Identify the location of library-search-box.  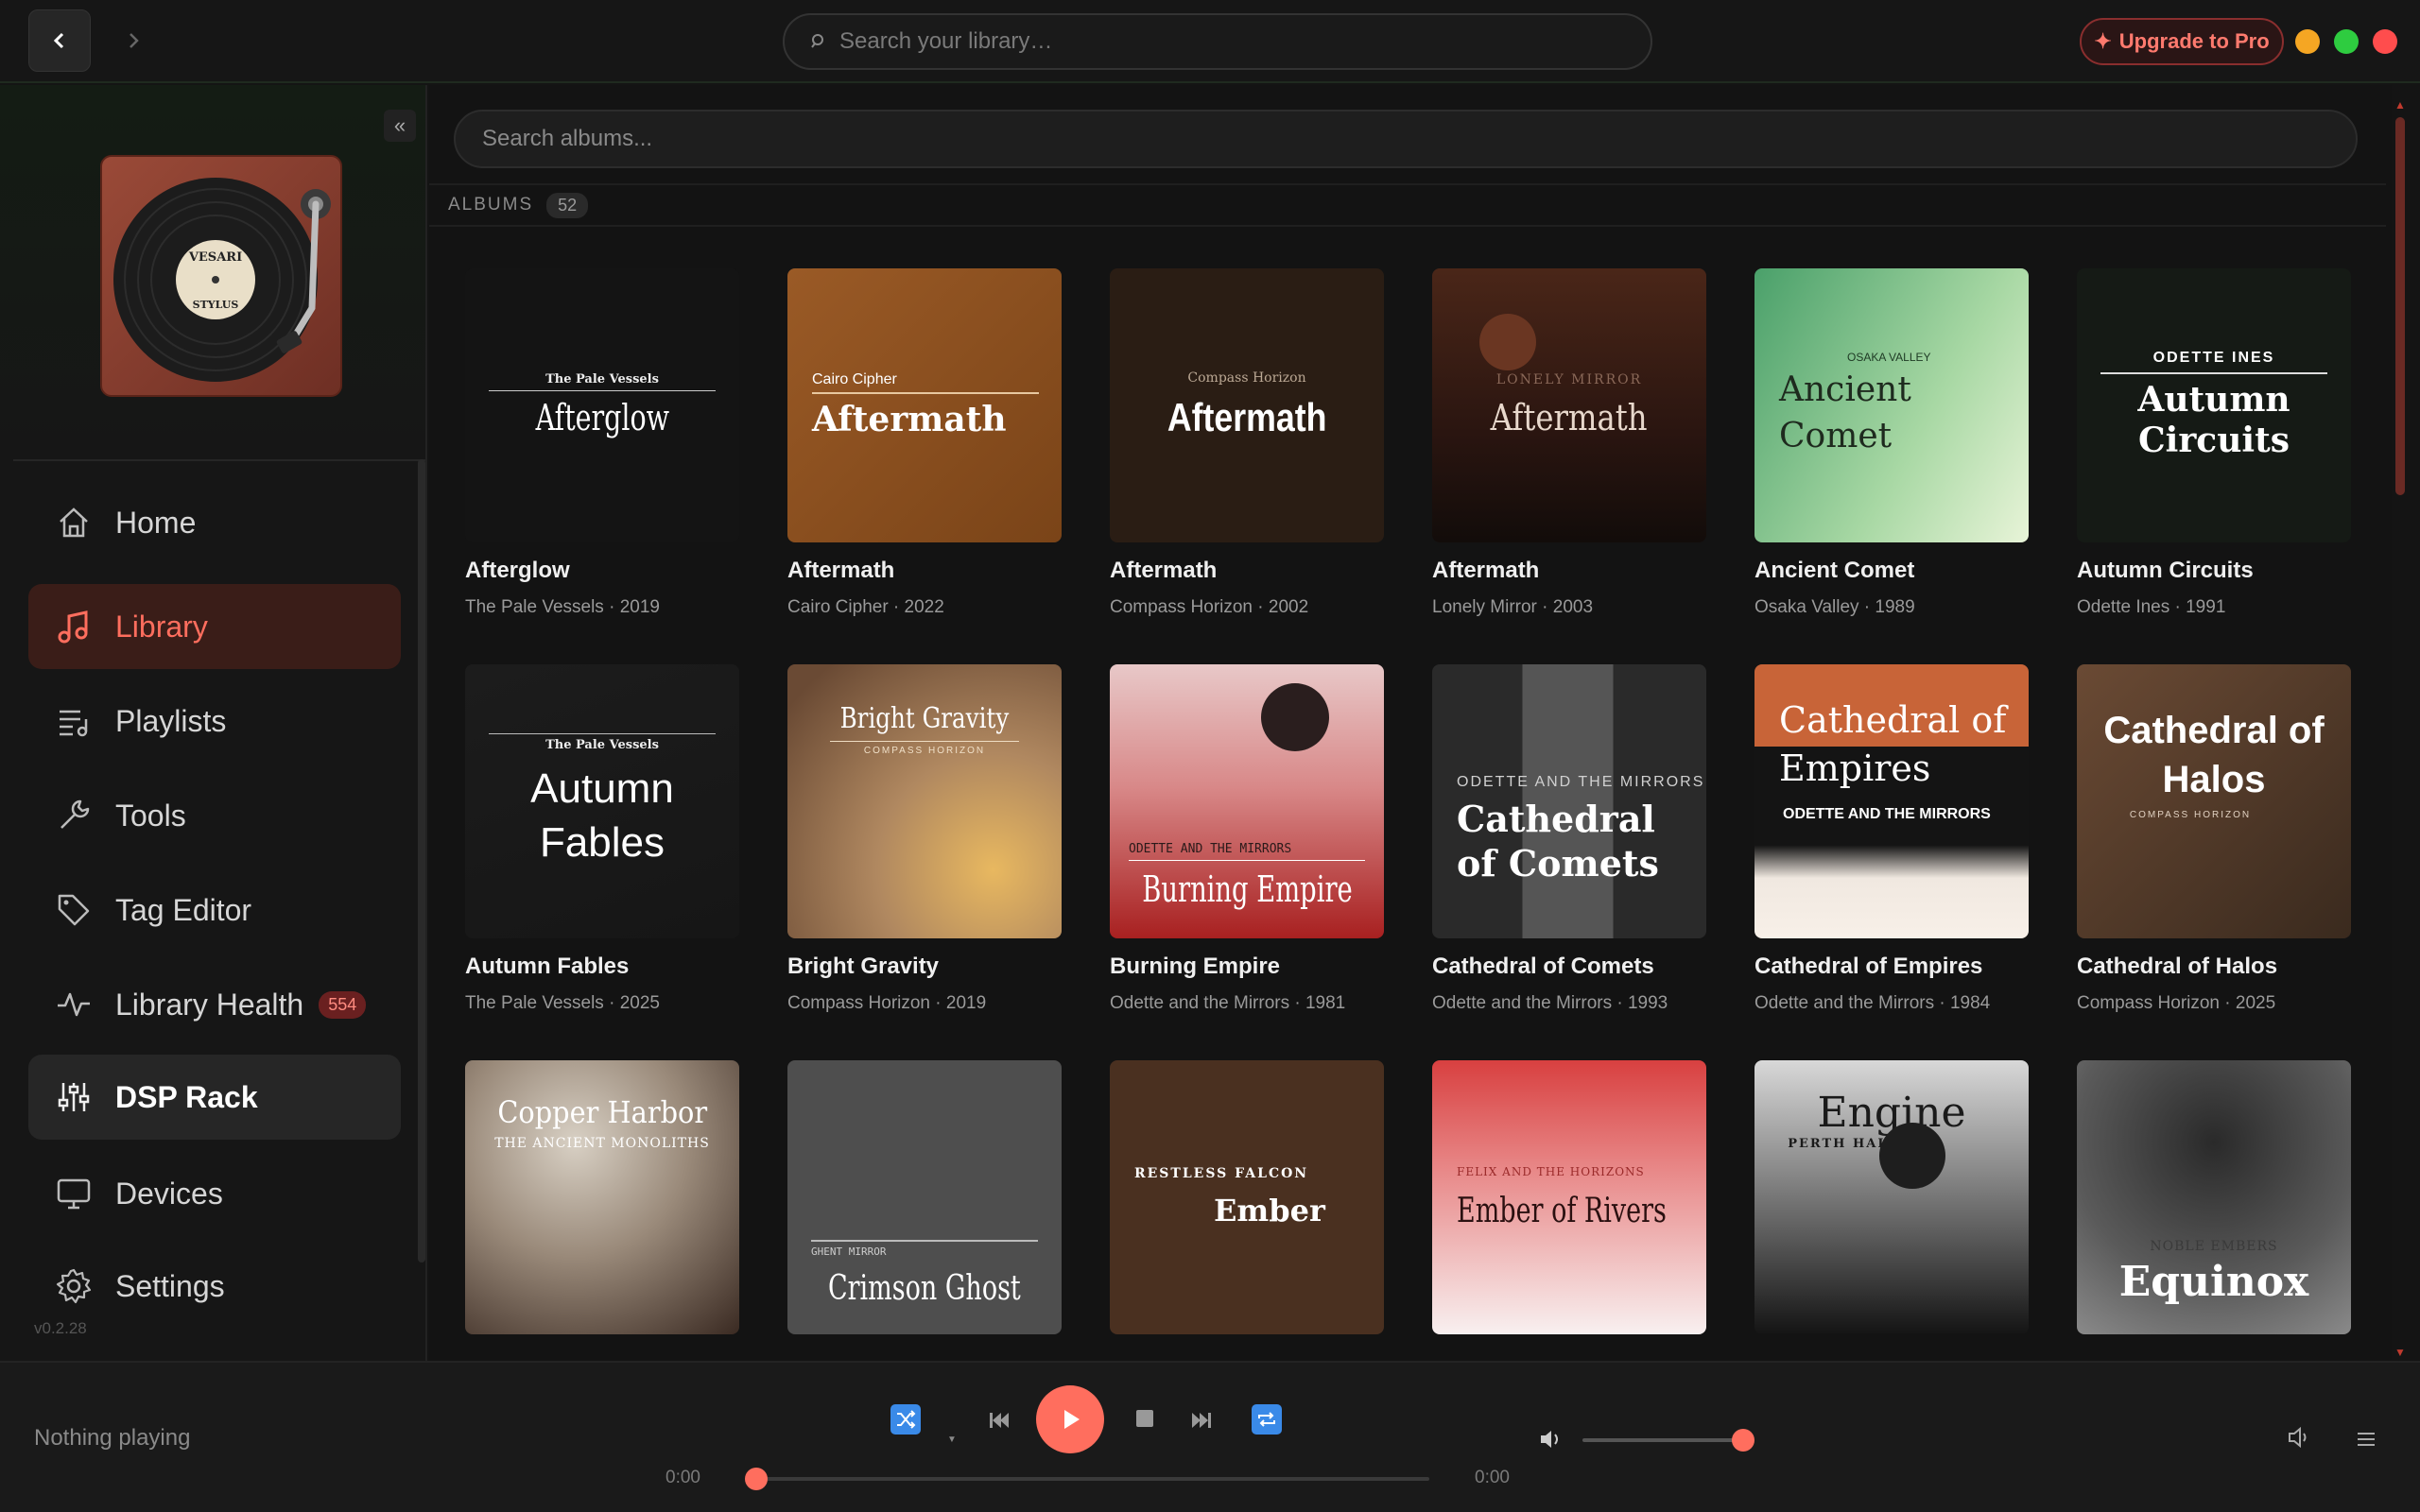
(1217, 41).